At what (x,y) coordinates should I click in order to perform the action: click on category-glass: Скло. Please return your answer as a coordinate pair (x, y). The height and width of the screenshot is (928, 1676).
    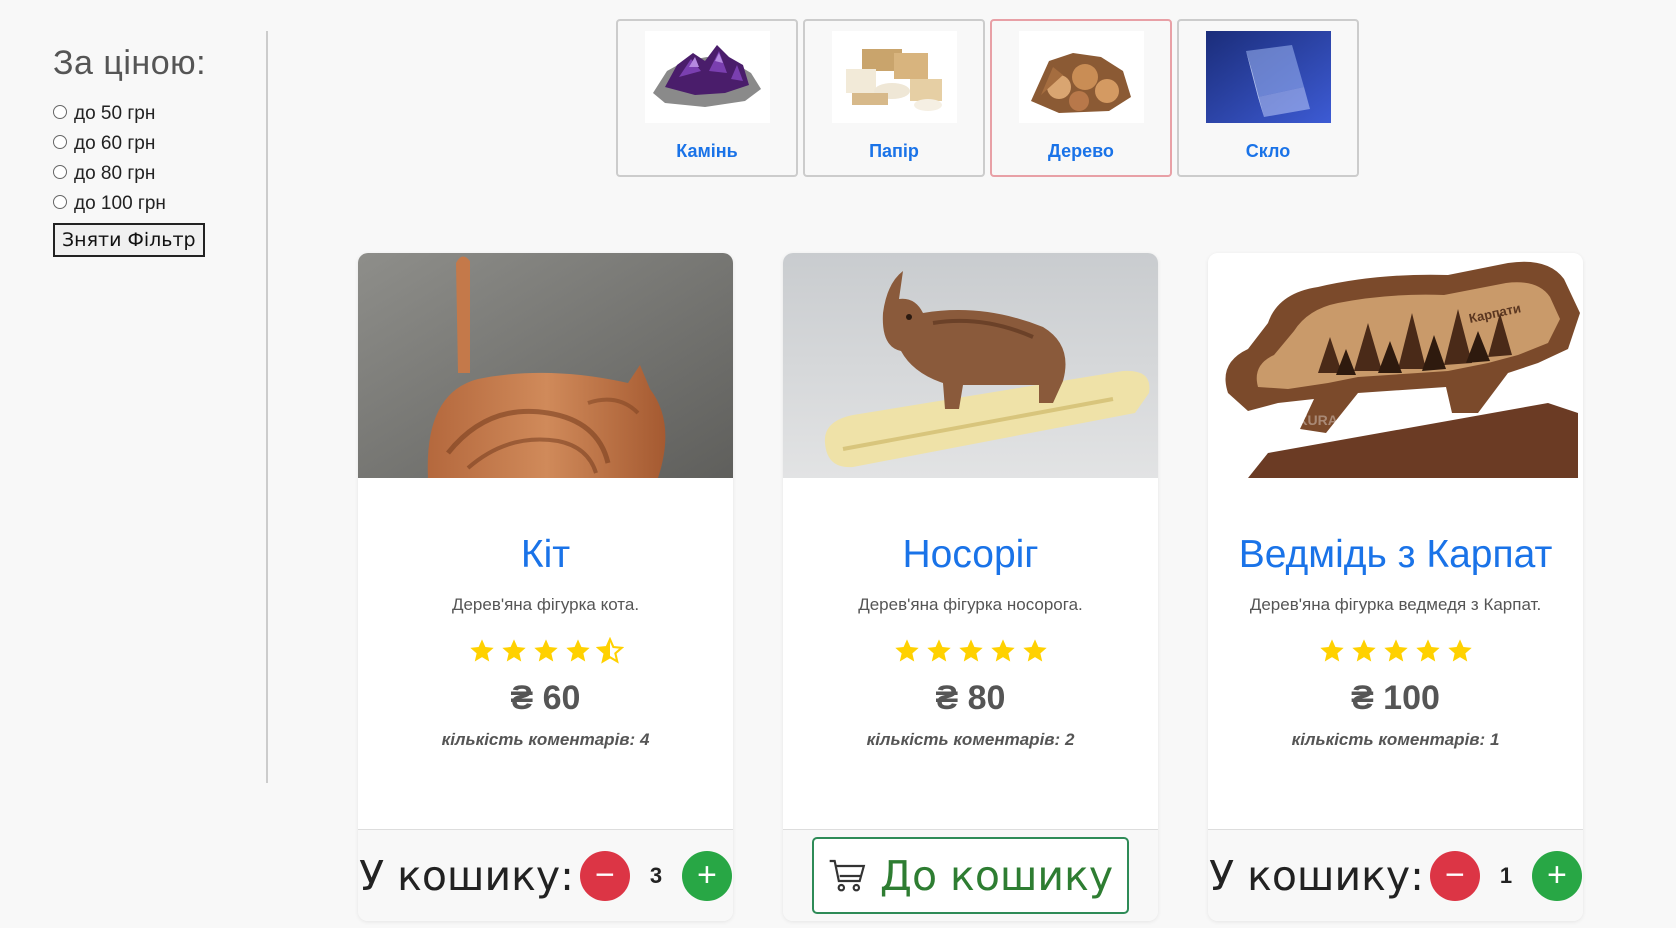
    Looking at the image, I should click on (1268, 98).